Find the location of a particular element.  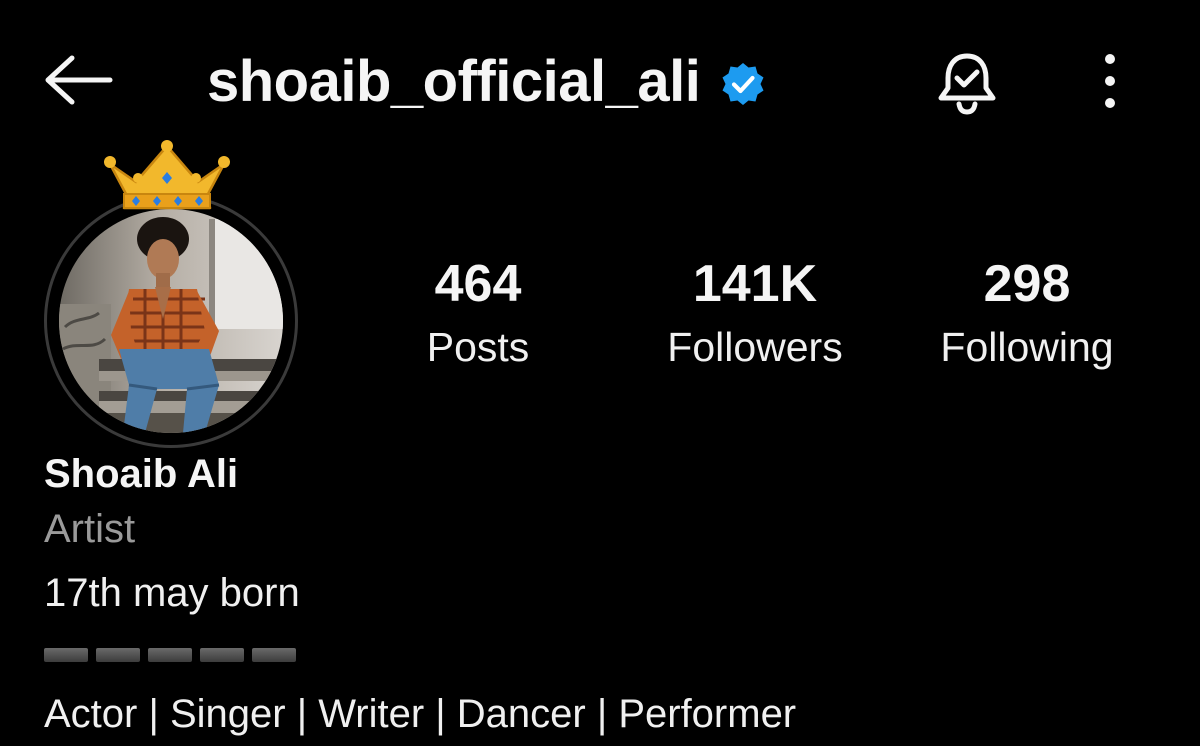

bell-check-icon is located at coordinates (967, 84).